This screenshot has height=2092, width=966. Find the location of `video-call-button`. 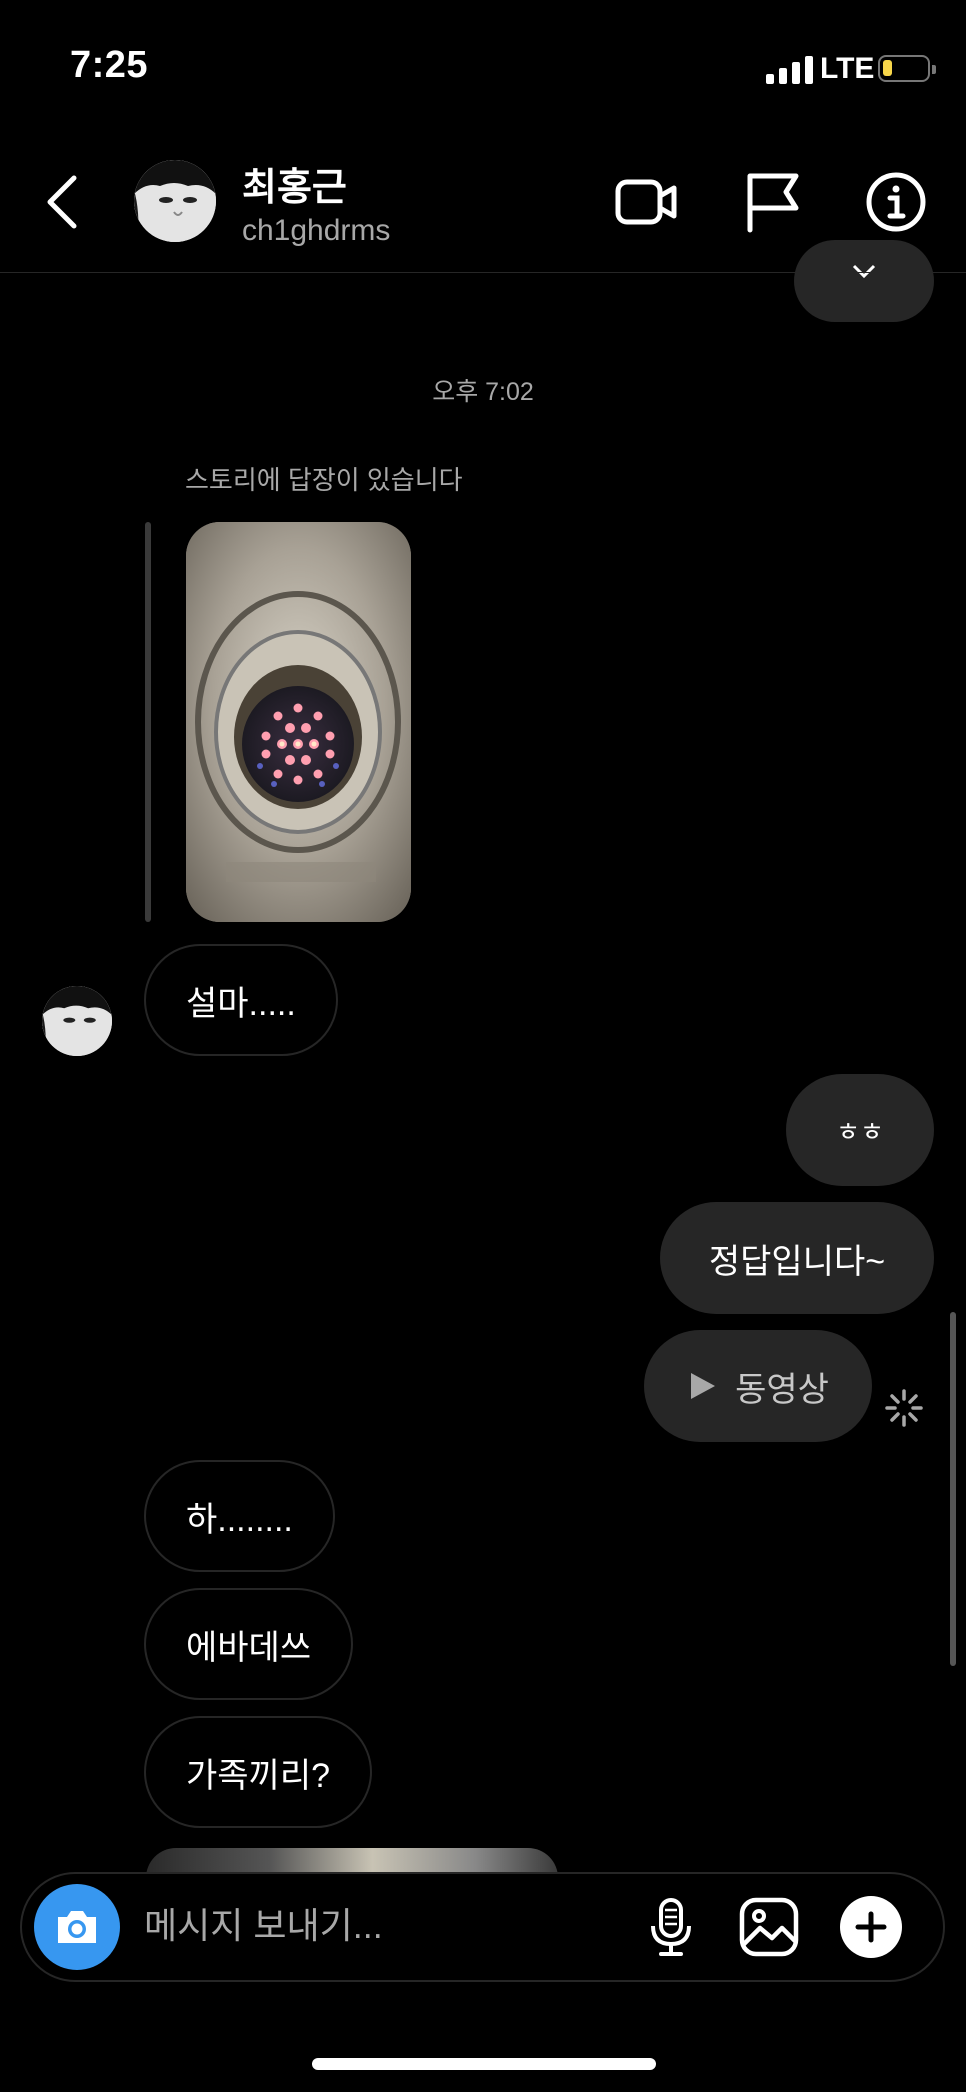

video-call-button is located at coordinates (646, 202).